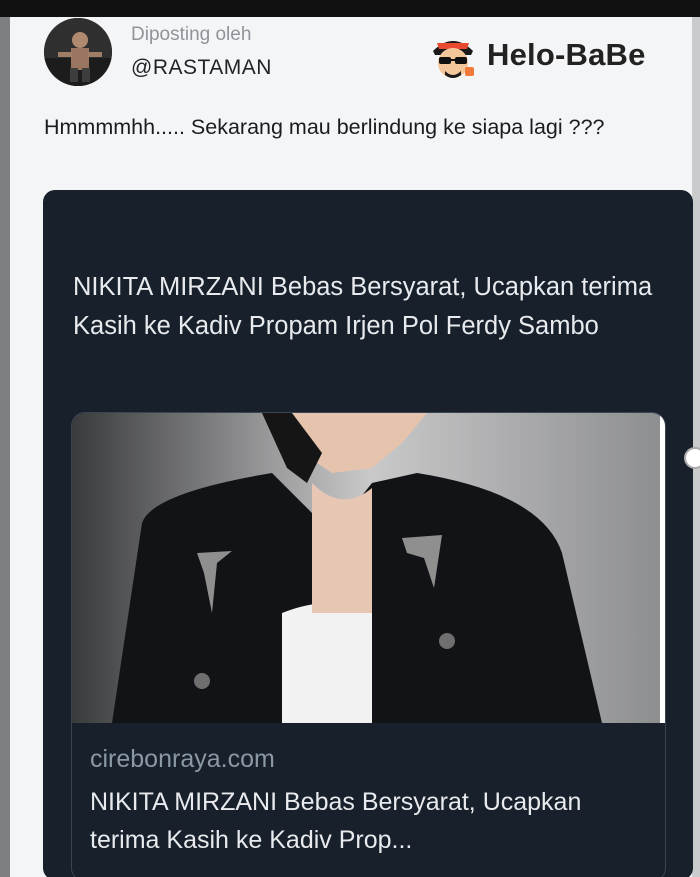 This screenshot has width=700, height=877. Describe the element at coordinates (692, 458) in the screenshot. I see `scroll-indicator` at that location.